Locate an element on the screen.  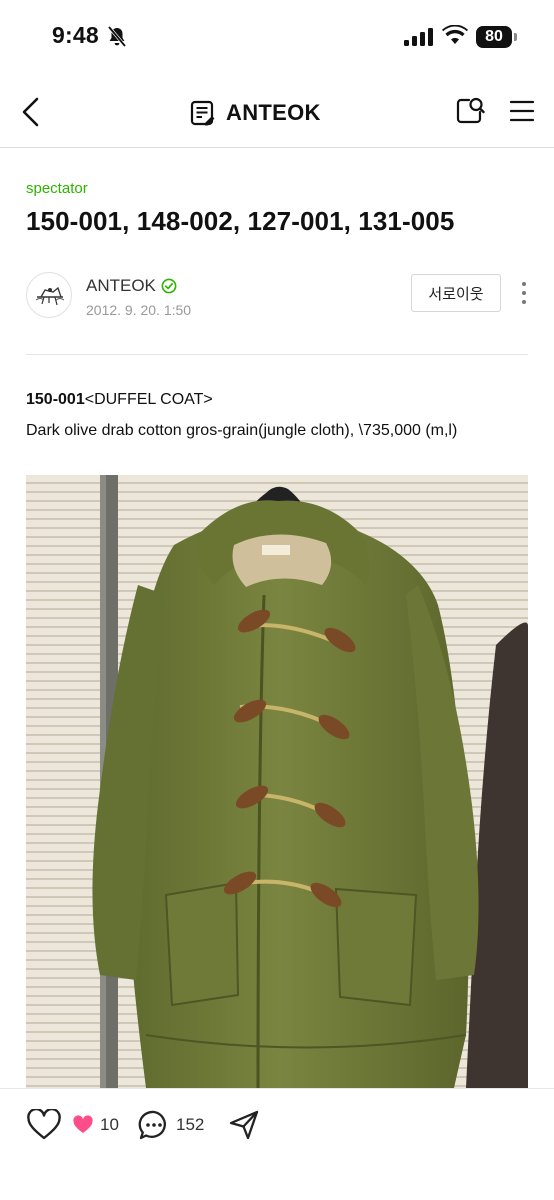
verified-check-icon is located at coordinates (169, 286).